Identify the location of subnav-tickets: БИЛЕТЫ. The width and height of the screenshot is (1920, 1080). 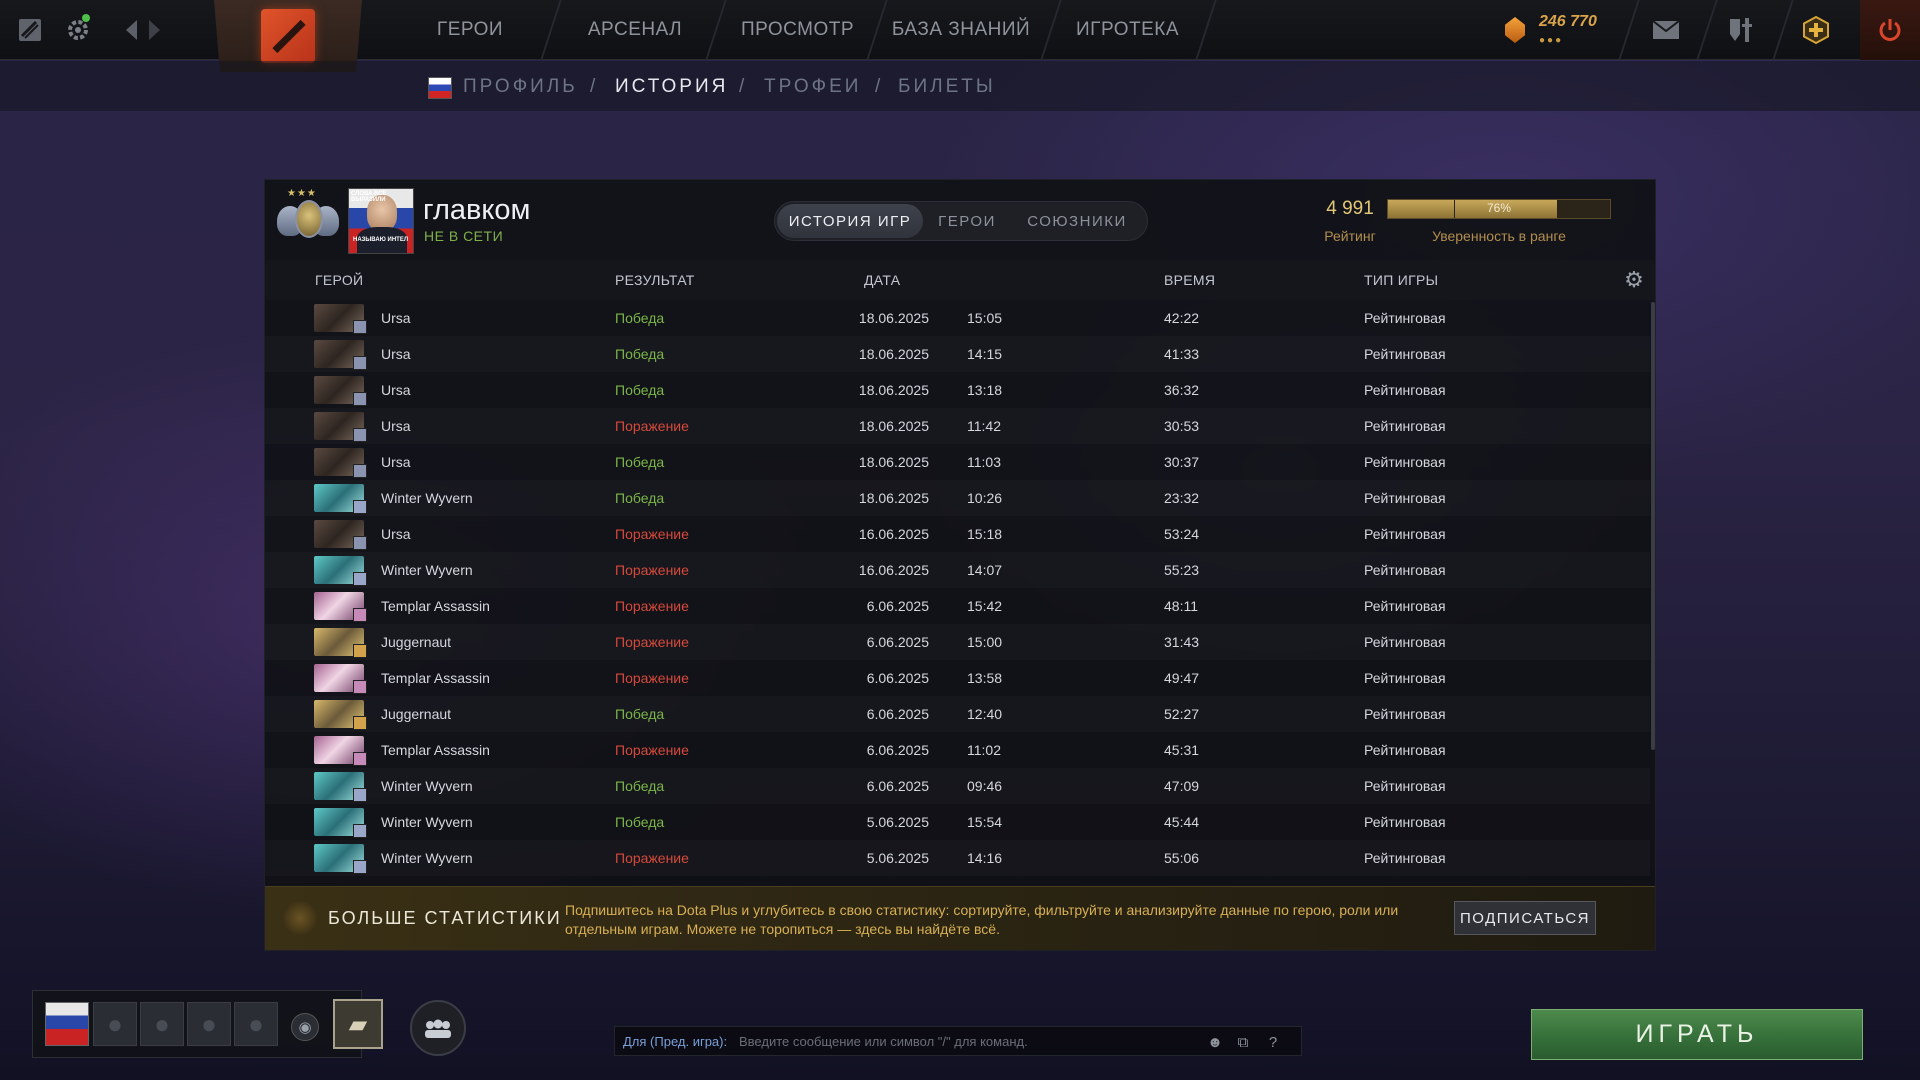
(947, 87).